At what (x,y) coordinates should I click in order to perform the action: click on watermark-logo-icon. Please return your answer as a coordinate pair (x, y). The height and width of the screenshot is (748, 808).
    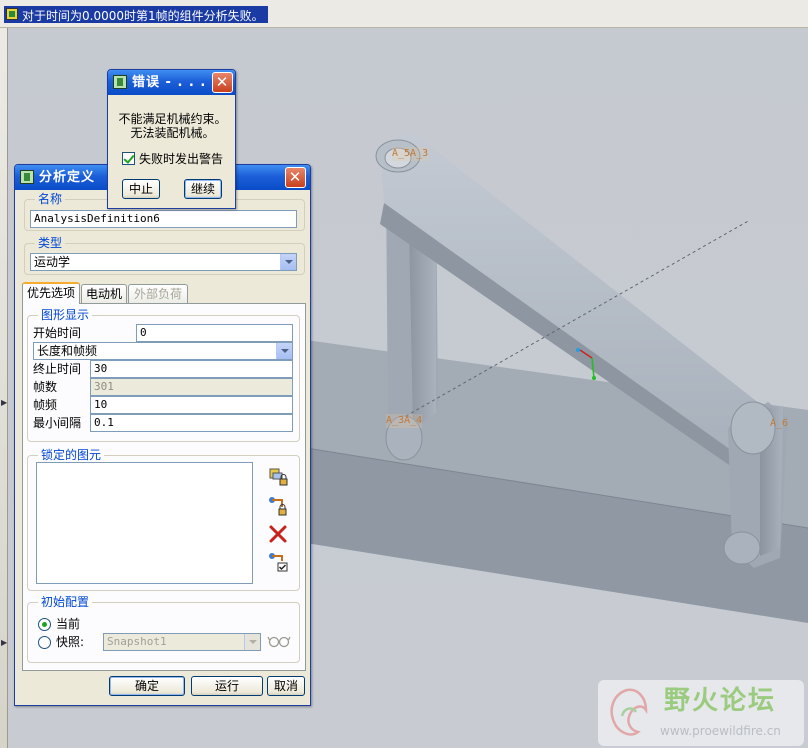
    Looking at the image, I should click on (629, 712).